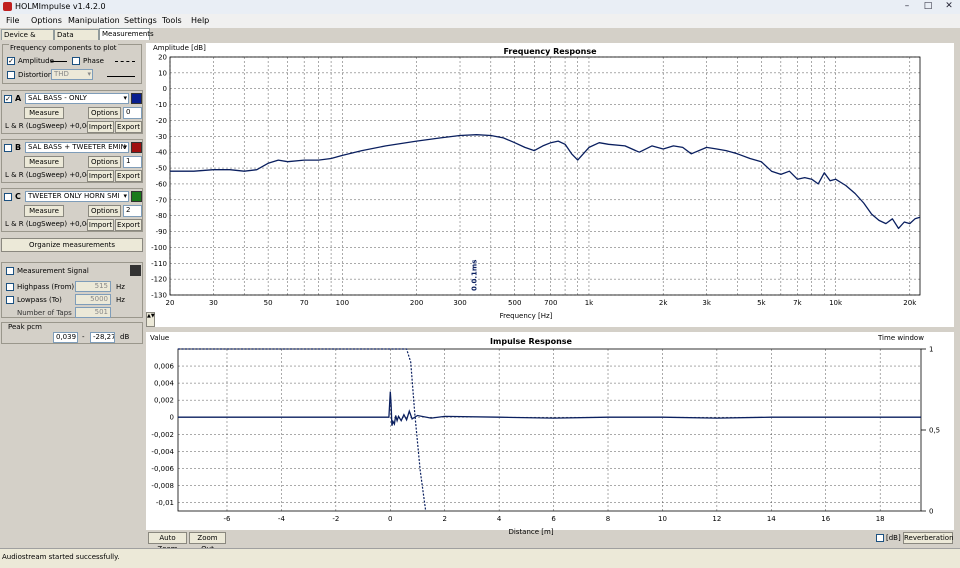 Image resolution: width=960 pixels, height=568 pixels. I want to click on menu-help: Help, so click(200, 20).